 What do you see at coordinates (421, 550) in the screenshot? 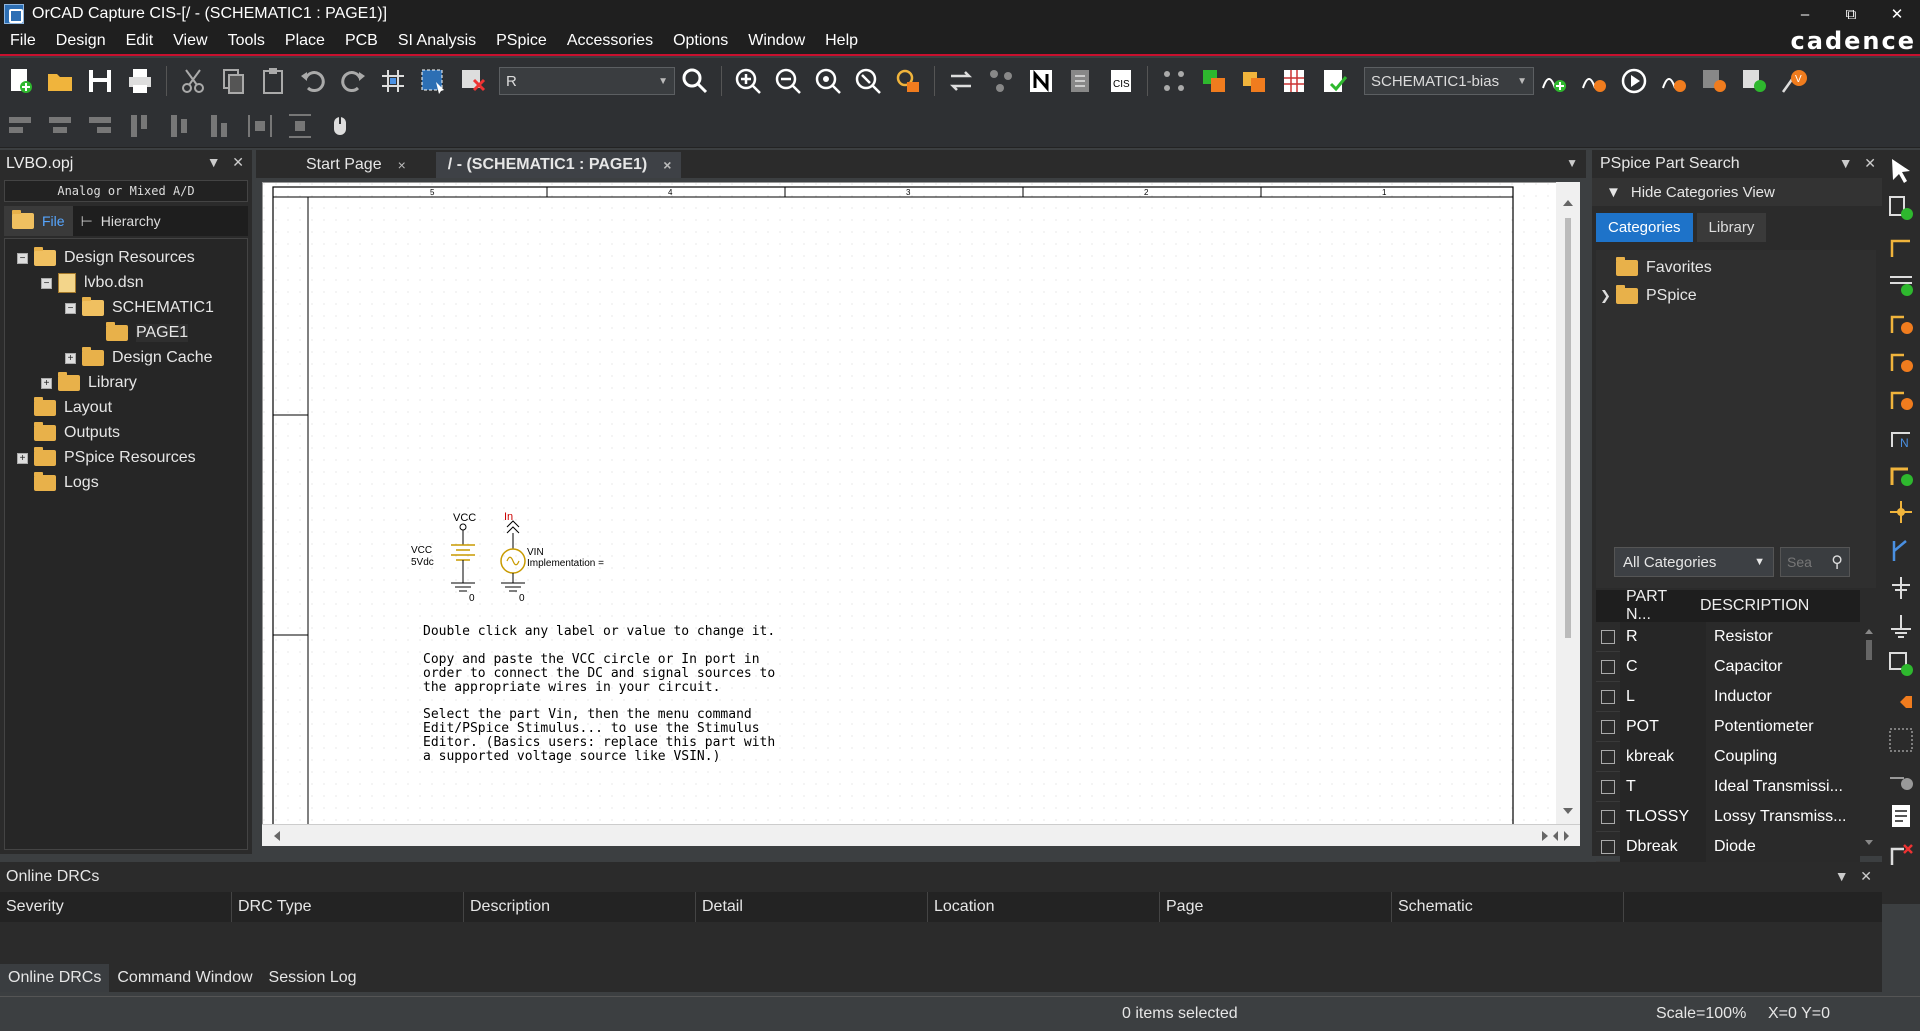
I see `vcc-part-name: VCC` at bounding box center [421, 550].